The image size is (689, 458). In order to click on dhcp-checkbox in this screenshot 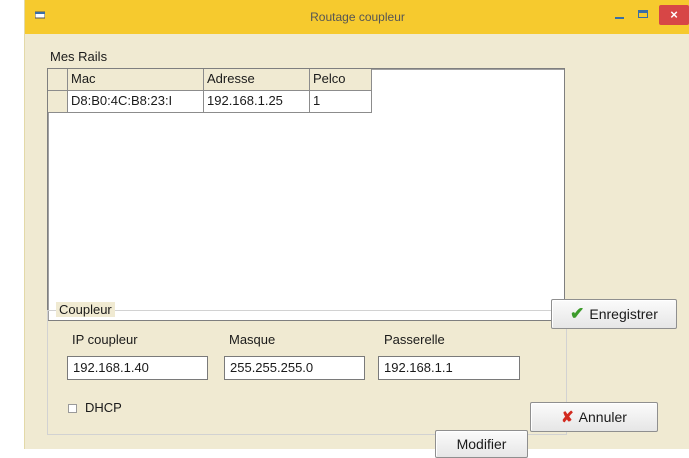, I will do `click(72, 408)`.